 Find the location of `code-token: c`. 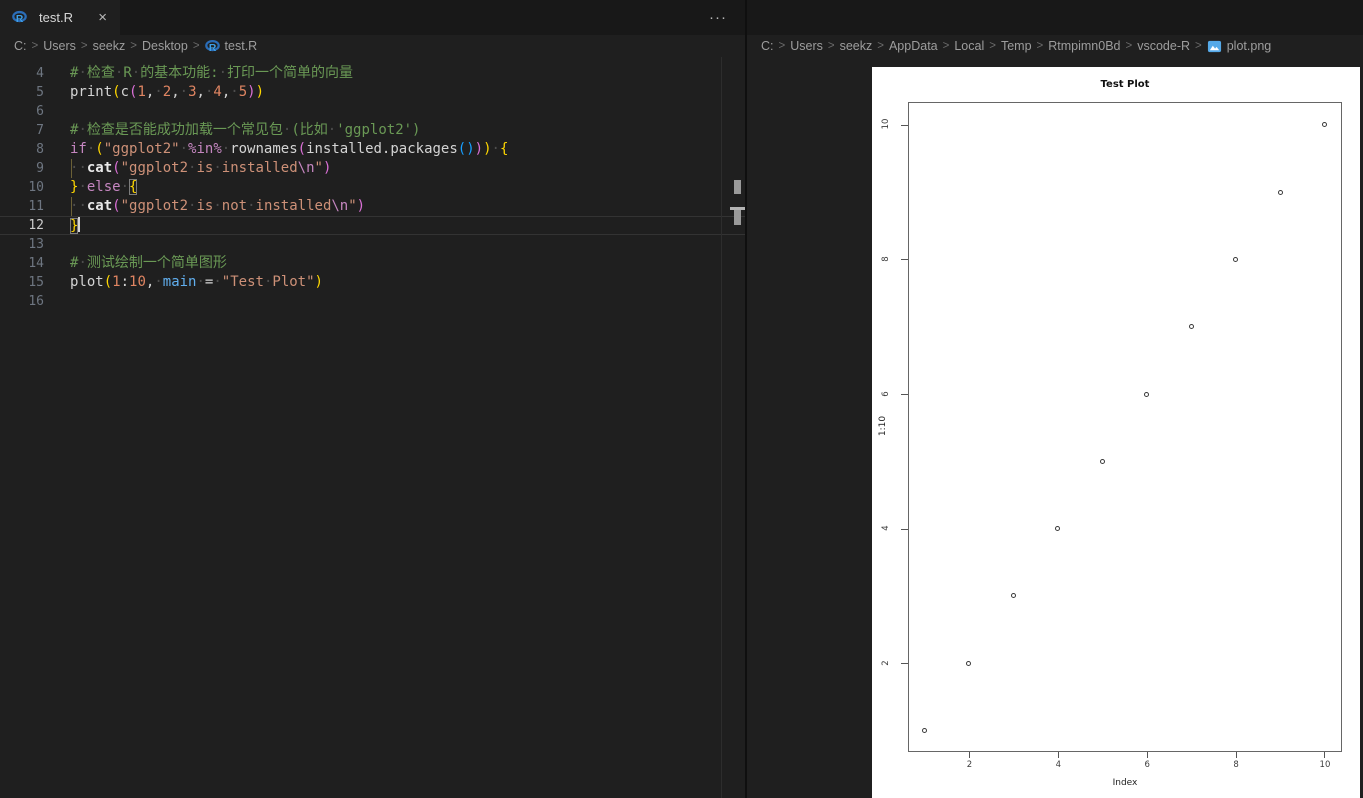

code-token: c is located at coordinates (125, 92).